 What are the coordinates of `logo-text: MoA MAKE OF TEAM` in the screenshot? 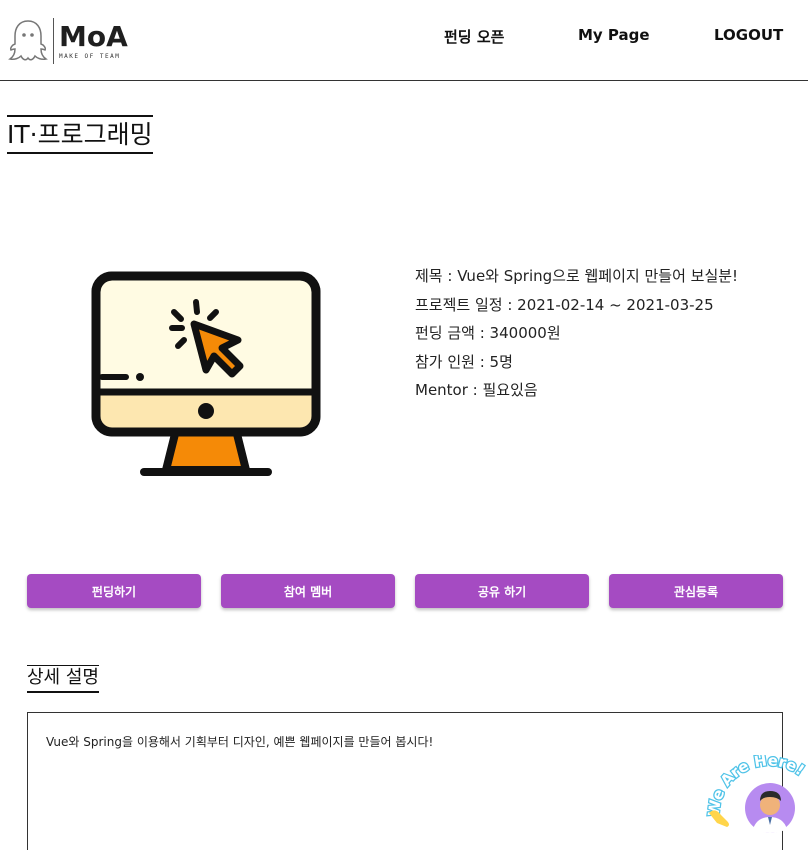 It's located at (93, 39).